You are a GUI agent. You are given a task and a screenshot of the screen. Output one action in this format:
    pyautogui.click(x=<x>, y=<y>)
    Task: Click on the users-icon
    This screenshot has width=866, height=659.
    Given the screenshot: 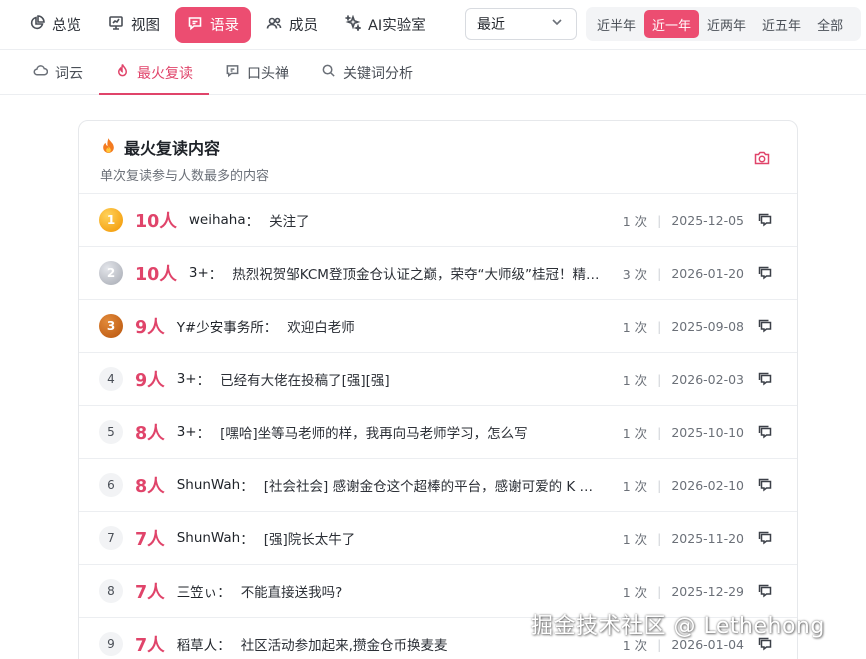 What is the action you would take?
    pyautogui.click(x=274, y=25)
    